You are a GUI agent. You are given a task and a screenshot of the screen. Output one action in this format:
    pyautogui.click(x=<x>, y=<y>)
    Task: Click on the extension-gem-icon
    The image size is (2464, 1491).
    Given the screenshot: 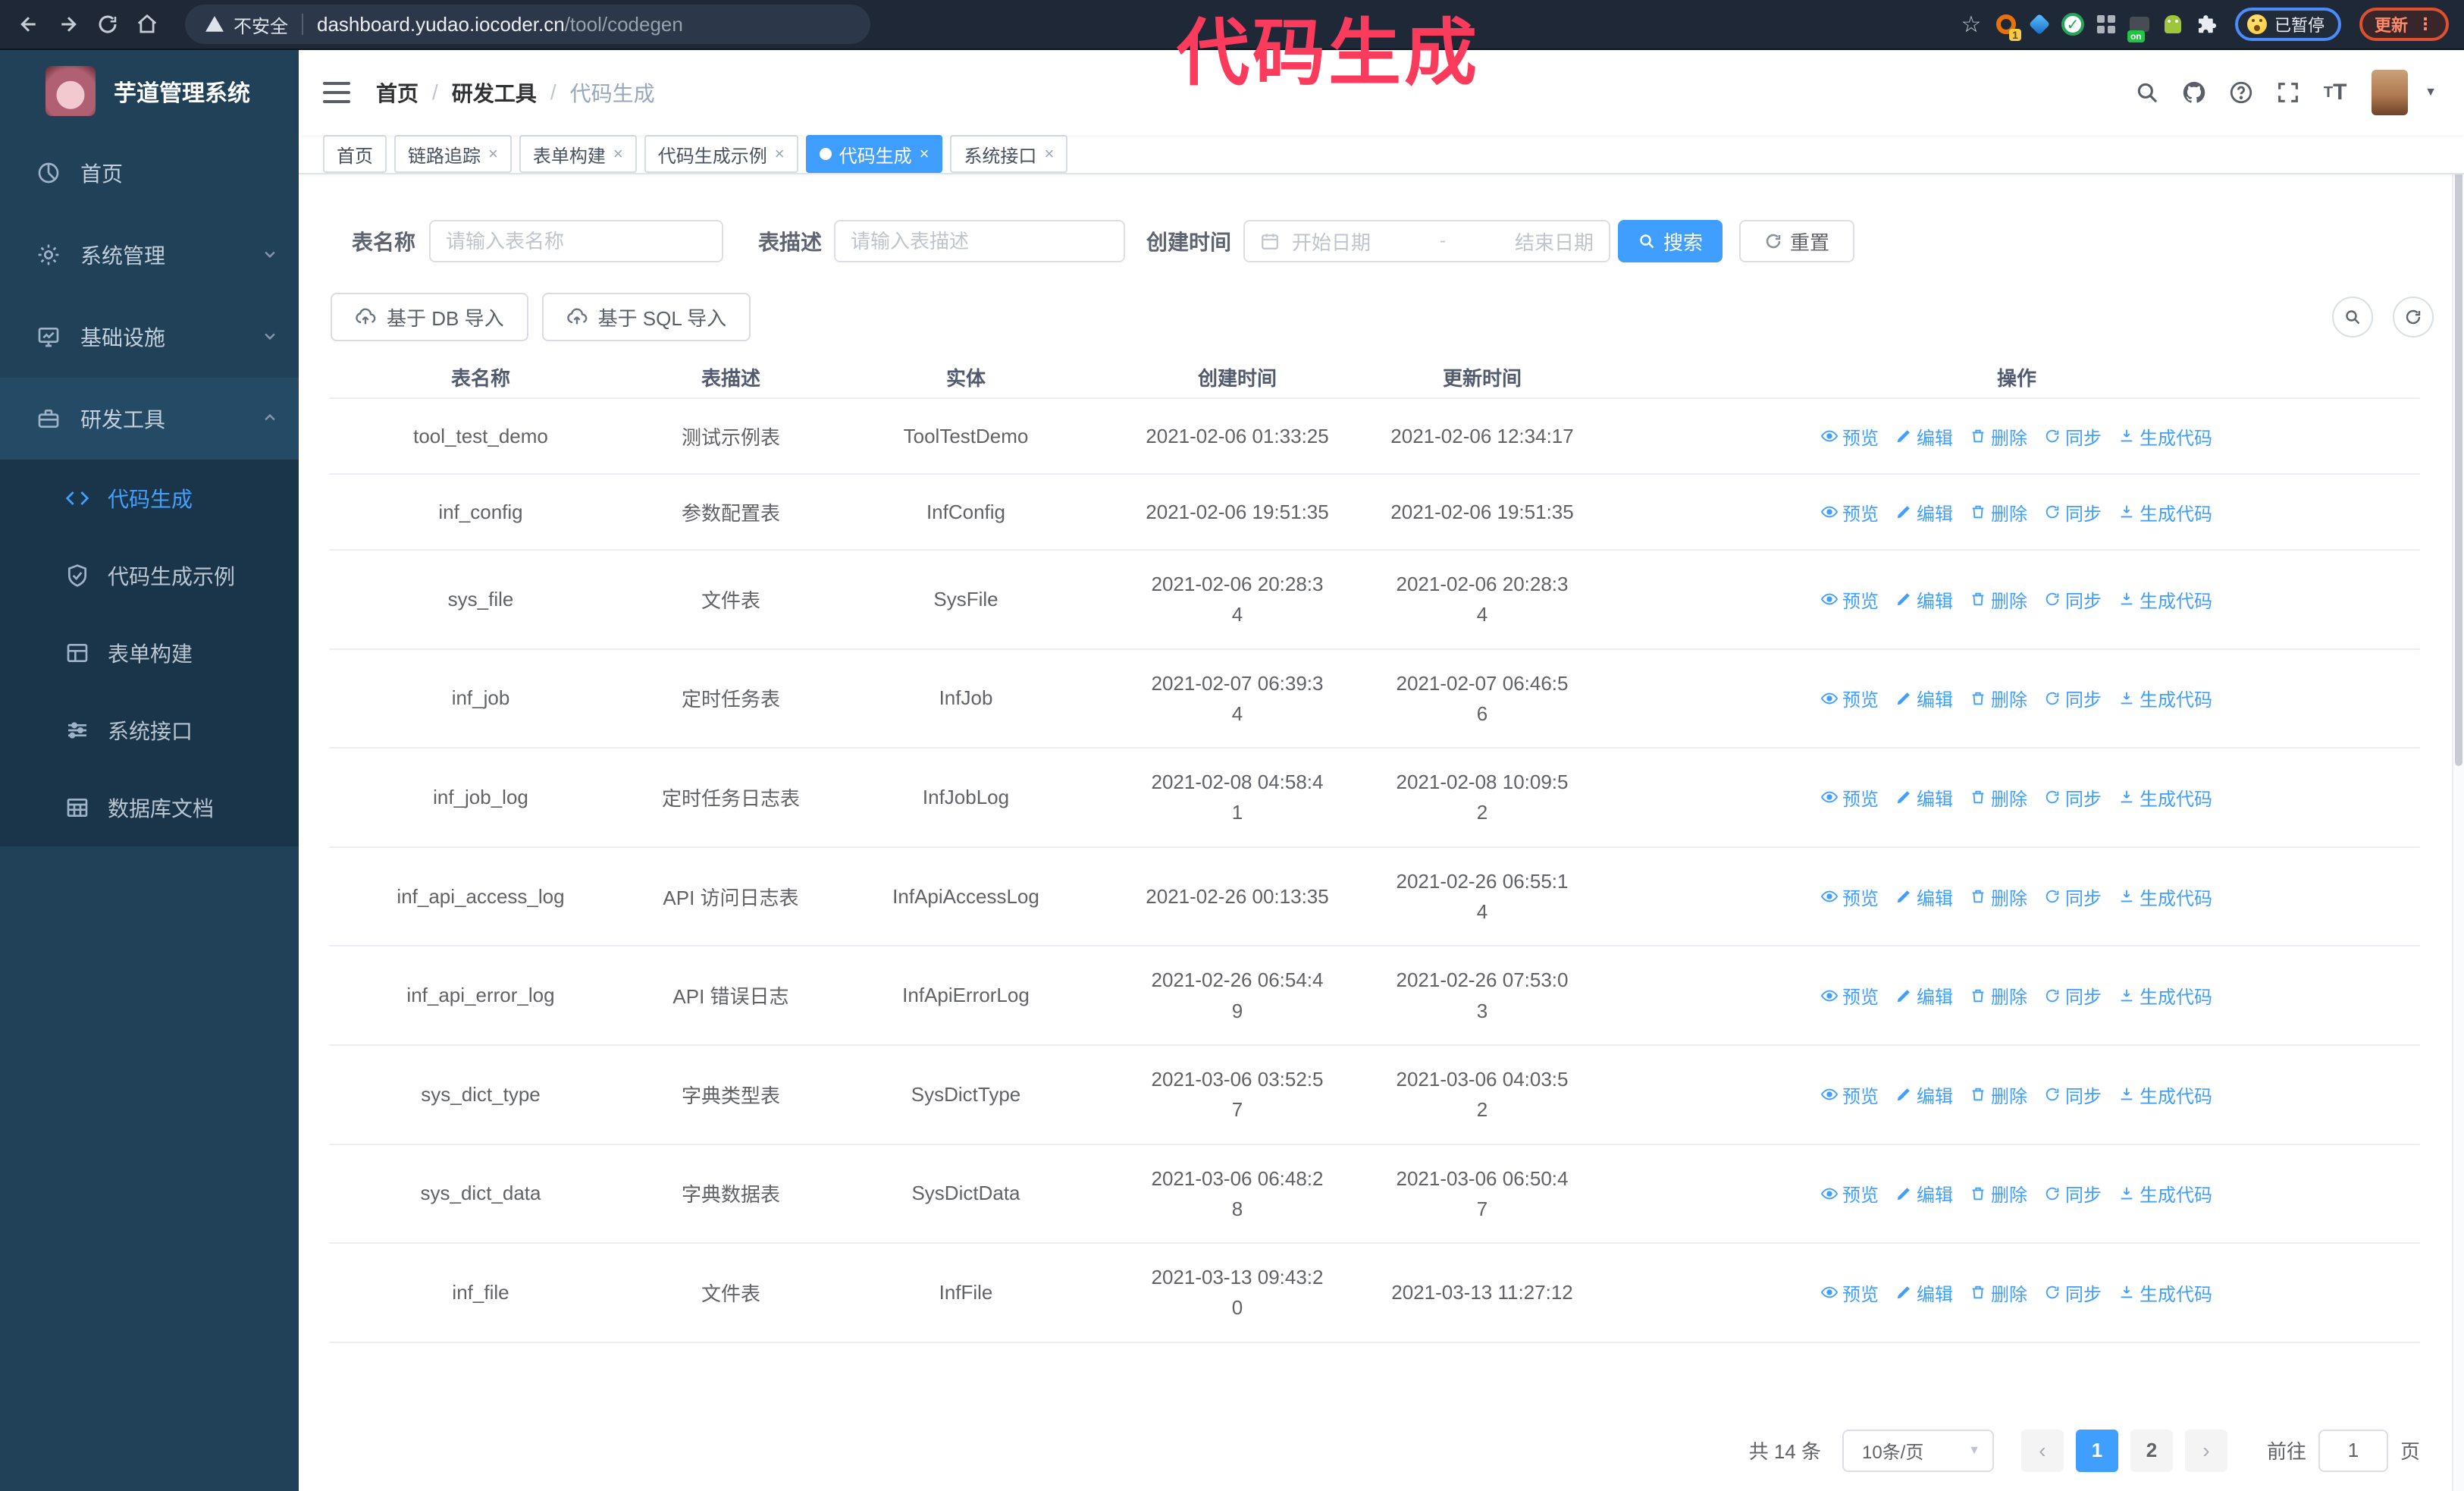 What is the action you would take?
    pyautogui.click(x=2040, y=24)
    